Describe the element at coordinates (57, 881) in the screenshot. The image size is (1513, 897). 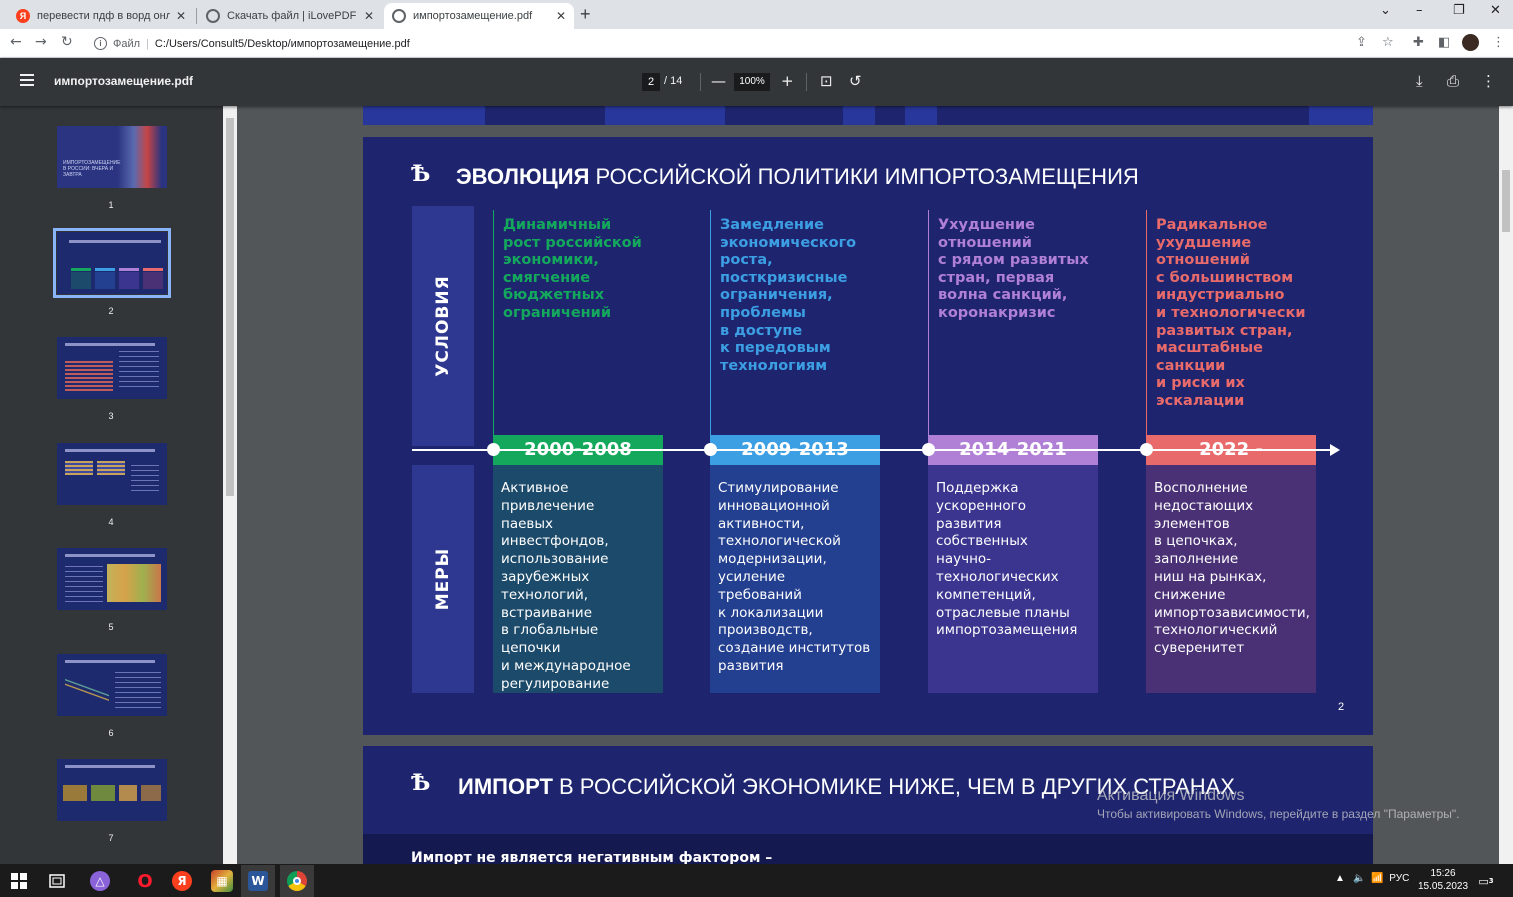
I see `task-view-icon` at that location.